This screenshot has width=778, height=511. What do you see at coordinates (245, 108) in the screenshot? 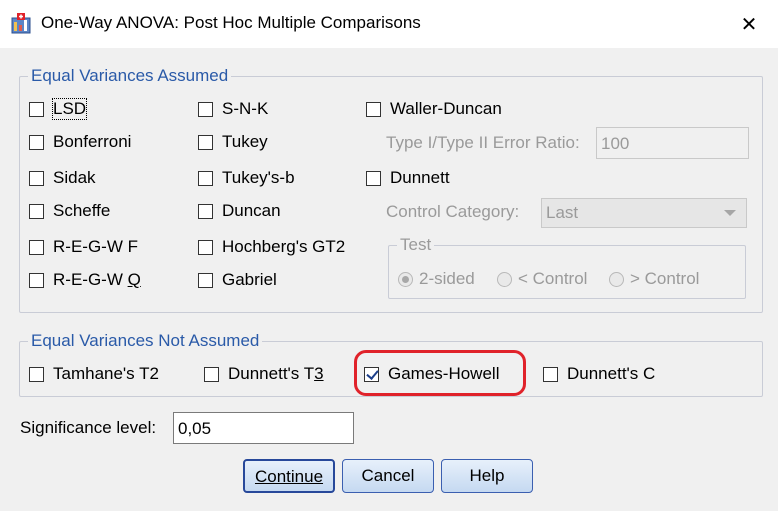
I see `snk-label: S-N-K` at bounding box center [245, 108].